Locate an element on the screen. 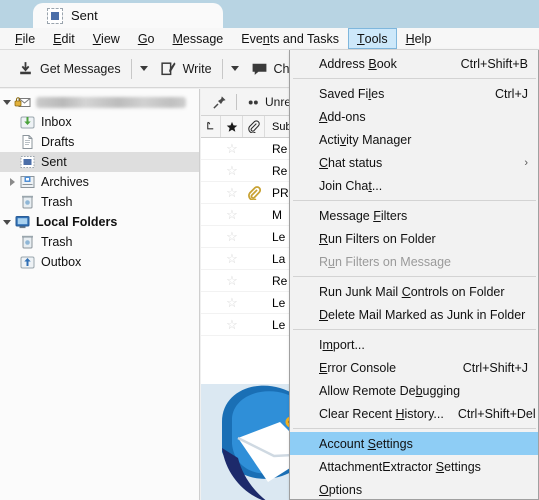 Image resolution: width=539 pixels, height=500 pixels. menu-item-error-console: Error Console Ctrl+Shift+J is located at coordinates (414, 367).